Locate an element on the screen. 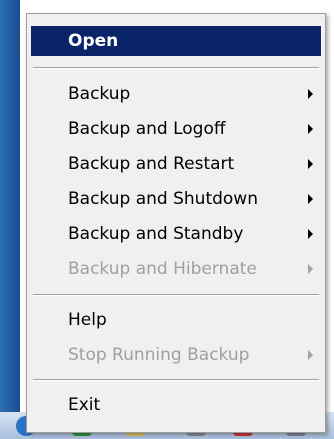 The height and width of the screenshot is (439, 334). menu-item-backup-hibernate-label: Backup and Hibernate is located at coordinates (162, 269).